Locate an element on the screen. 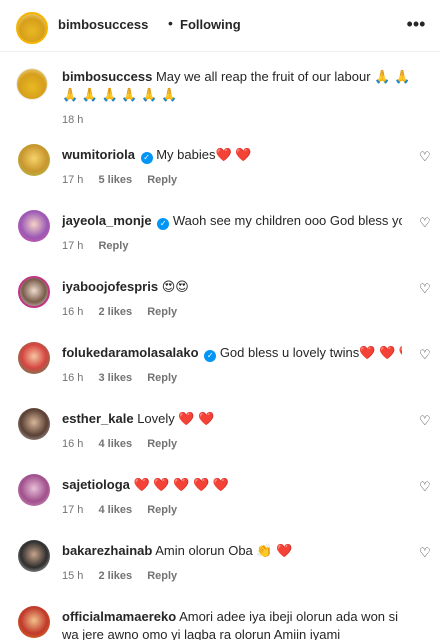 The height and width of the screenshot is (640, 440). post-header: bimbosuccess • Following ••• is located at coordinates (220, 26).